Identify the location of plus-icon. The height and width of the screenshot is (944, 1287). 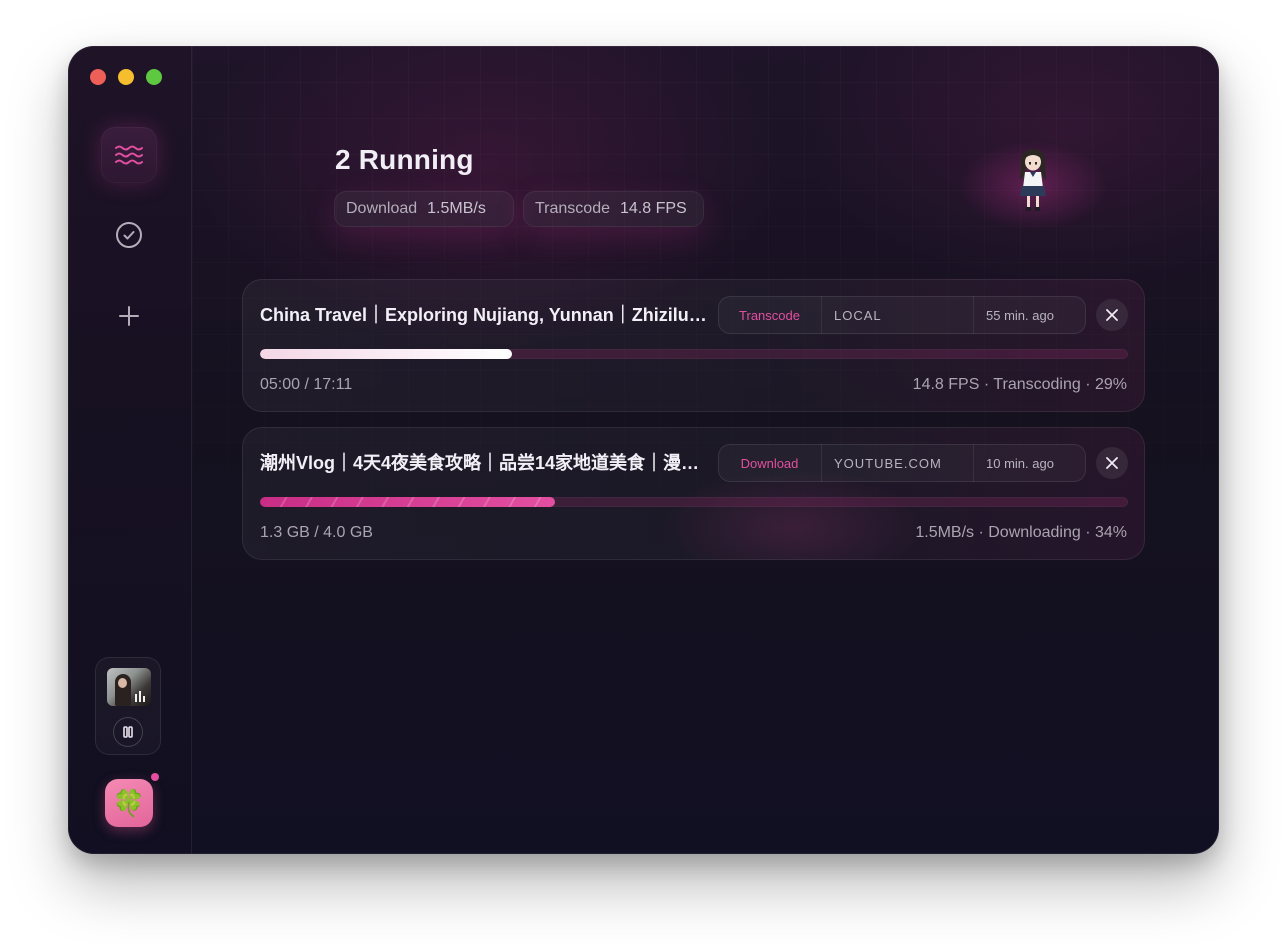
(129, 316).